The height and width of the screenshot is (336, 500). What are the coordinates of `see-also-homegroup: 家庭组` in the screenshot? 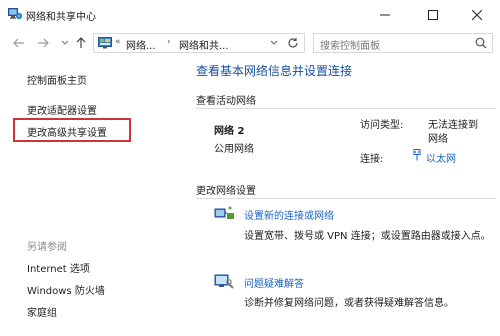 It's located at (42, 311).